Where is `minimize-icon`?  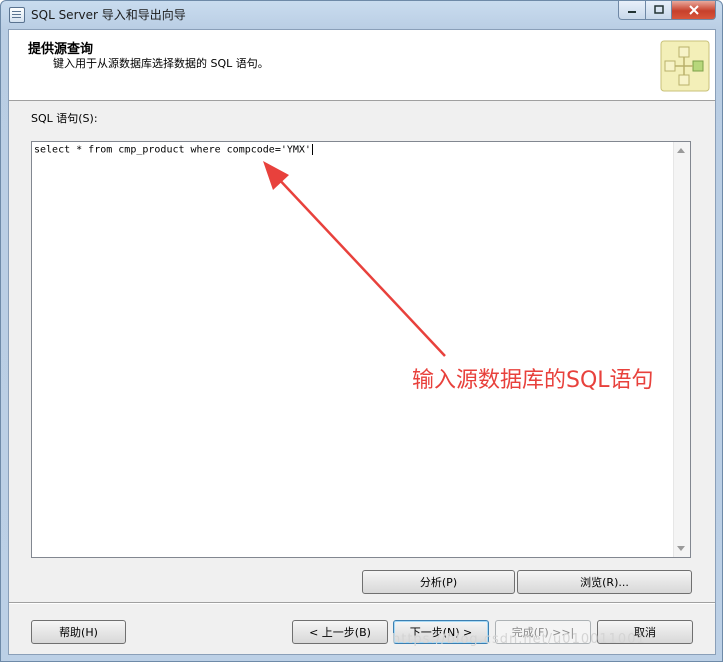
minimize-icon is located at coordinates (632, 12).